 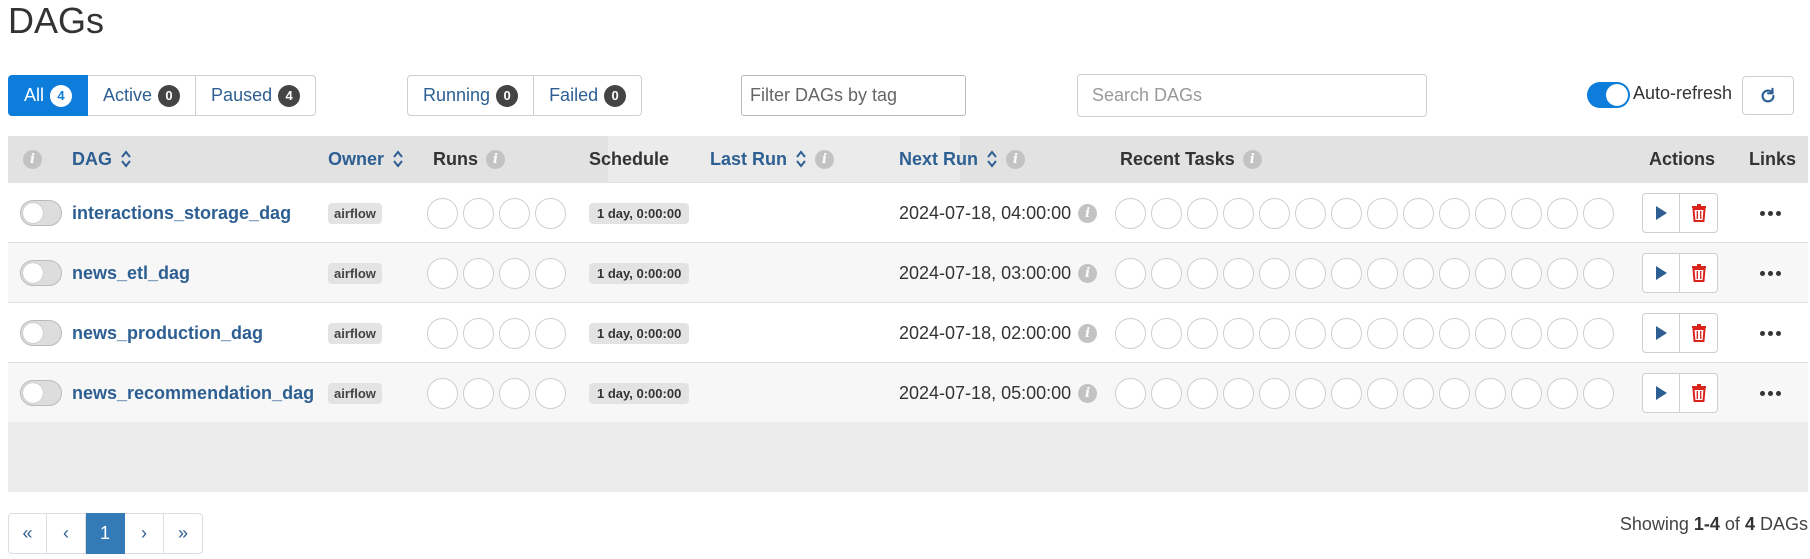 What do you see at coordinates (772, 159) in the screenshot?
I see `header-last-run: Last Run i` at bounding box center [772, 159].